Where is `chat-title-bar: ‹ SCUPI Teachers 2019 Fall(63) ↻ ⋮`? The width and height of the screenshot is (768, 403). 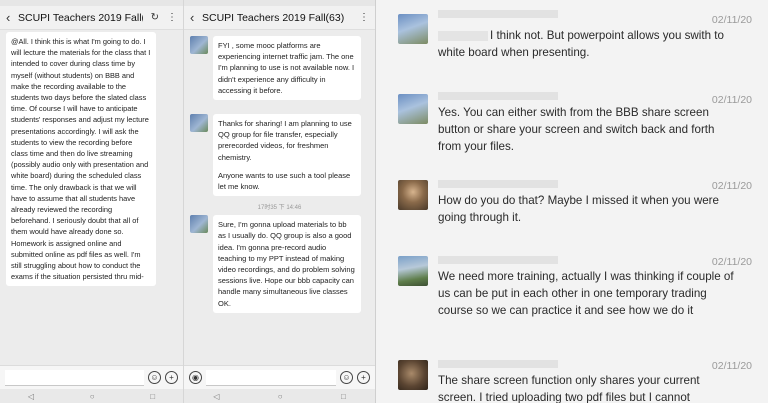
chat-title-bar: ‹ SCUPI Teachers 2019 Fall(63) ↻ ⋮ is located at coordinates (91, 18).